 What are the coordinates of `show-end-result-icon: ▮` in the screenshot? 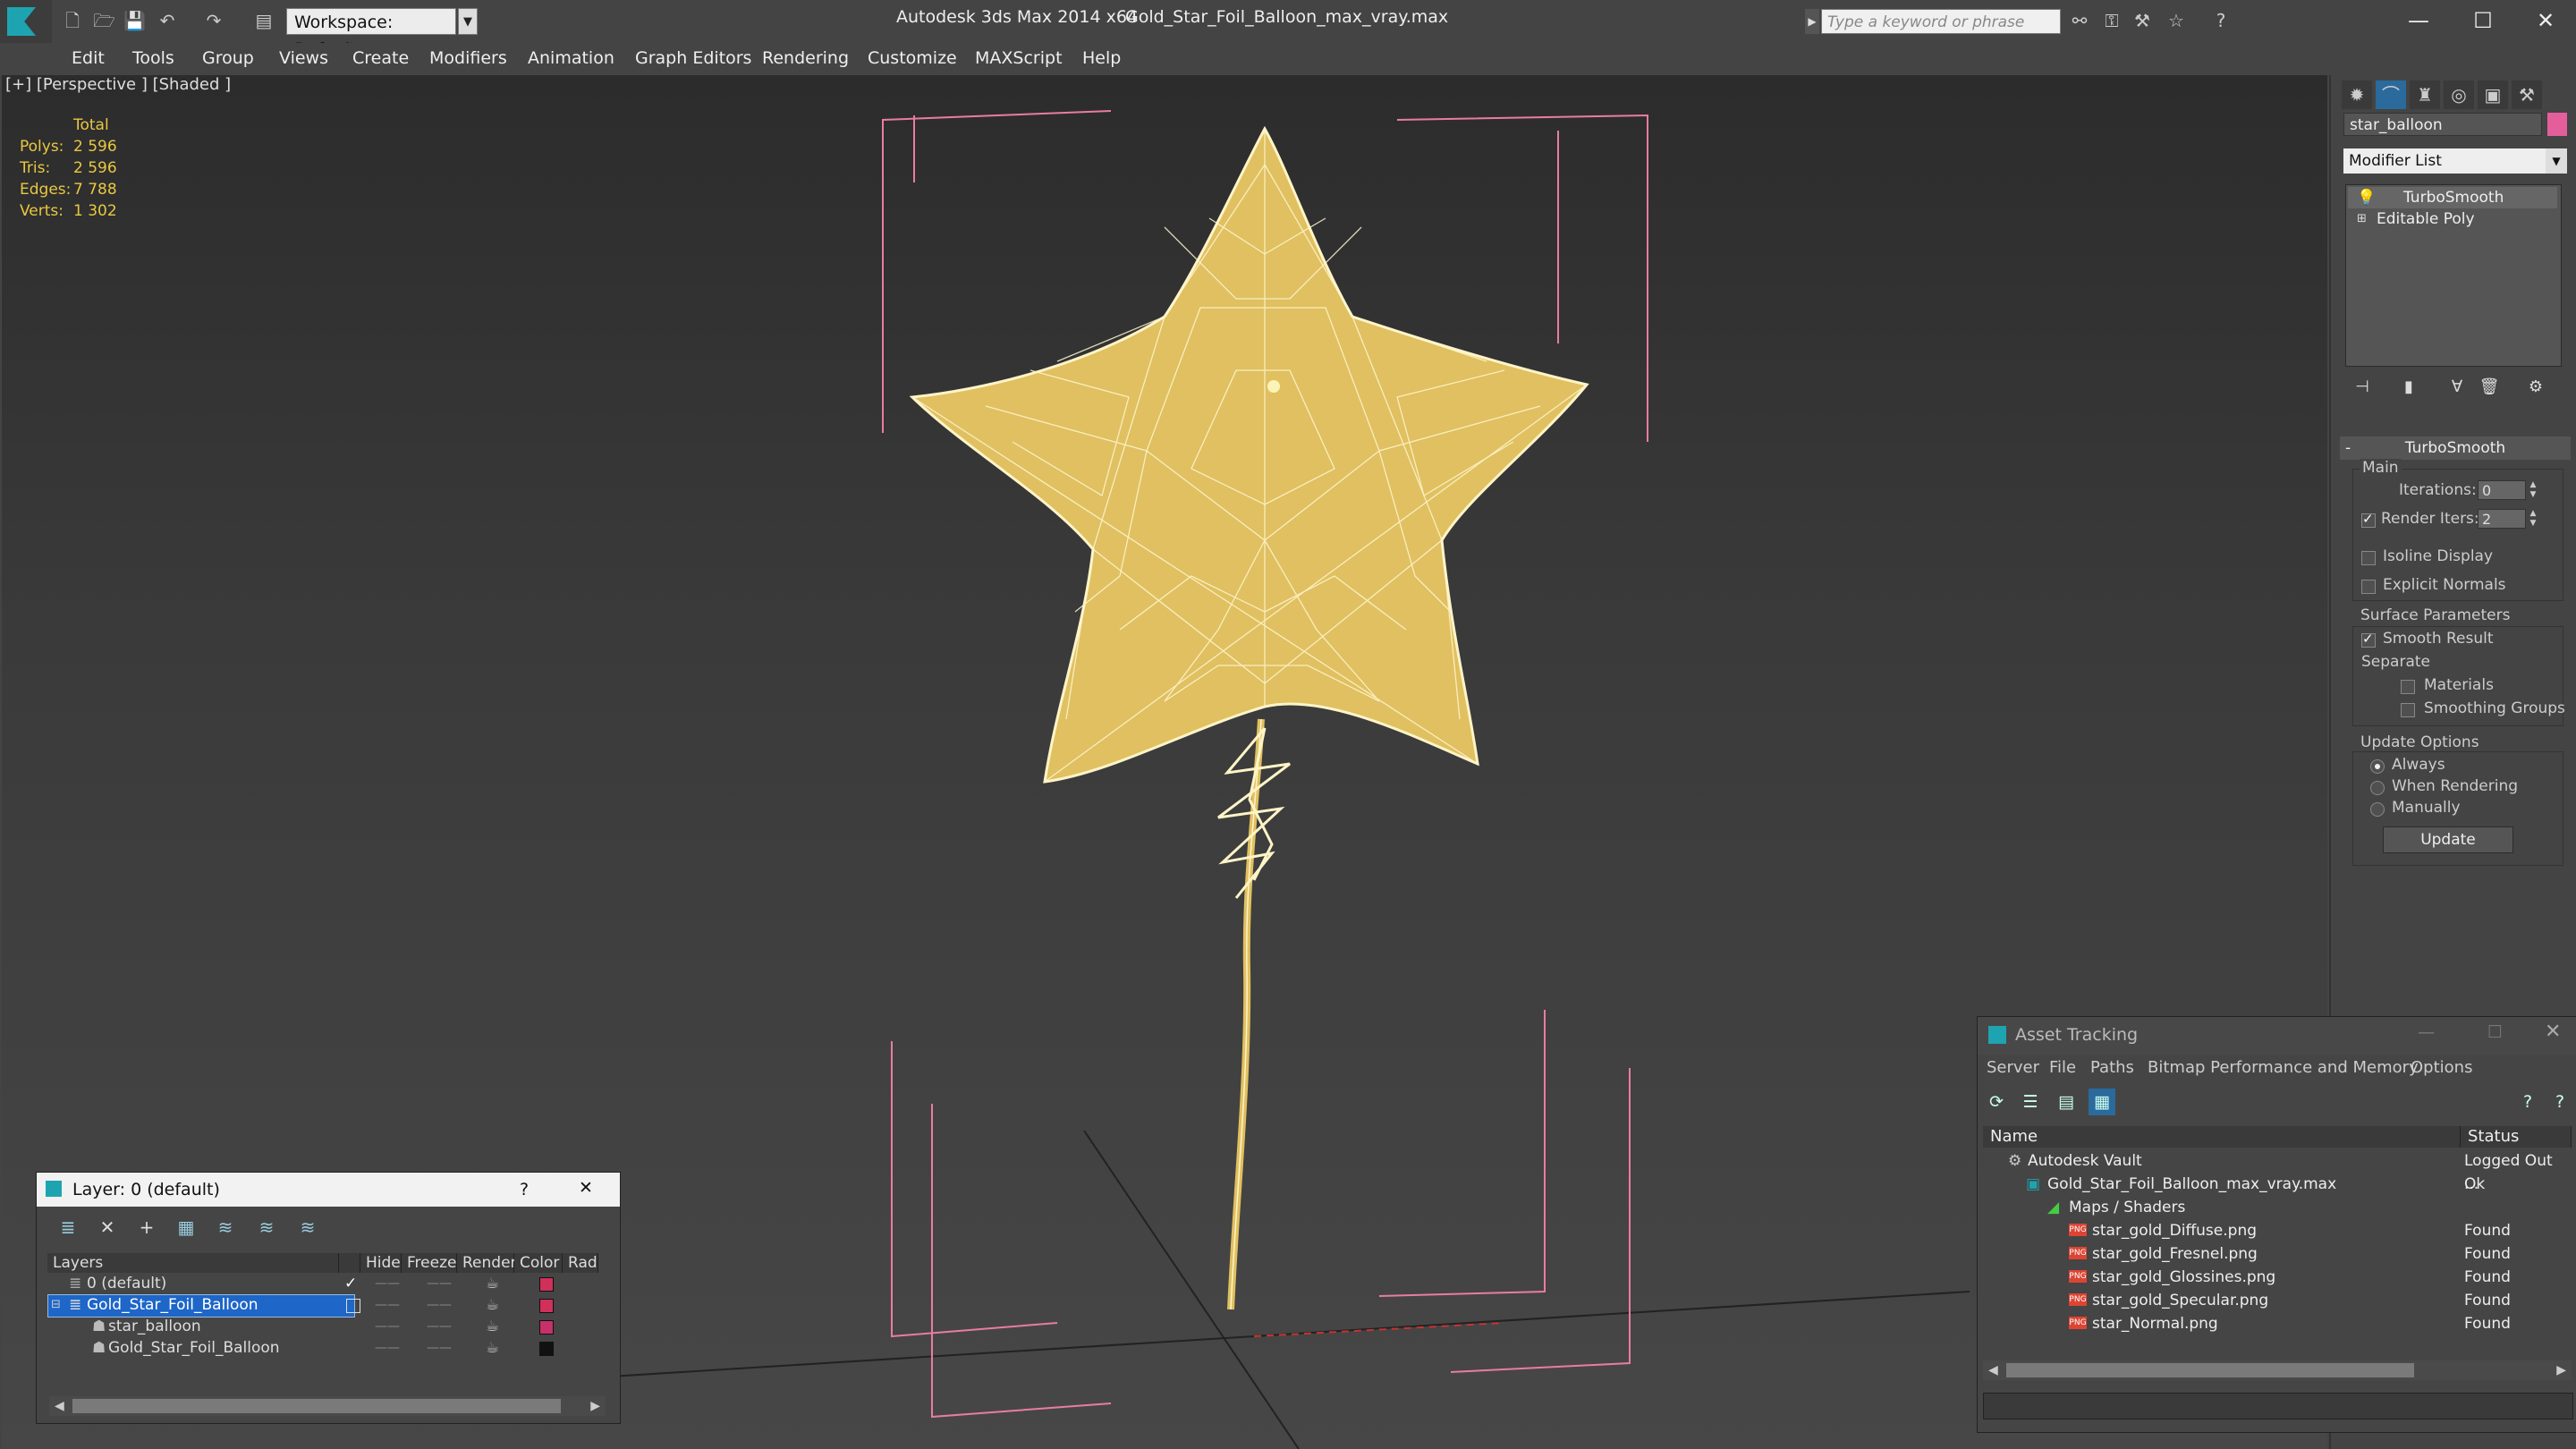 It's located at (2408, 387).